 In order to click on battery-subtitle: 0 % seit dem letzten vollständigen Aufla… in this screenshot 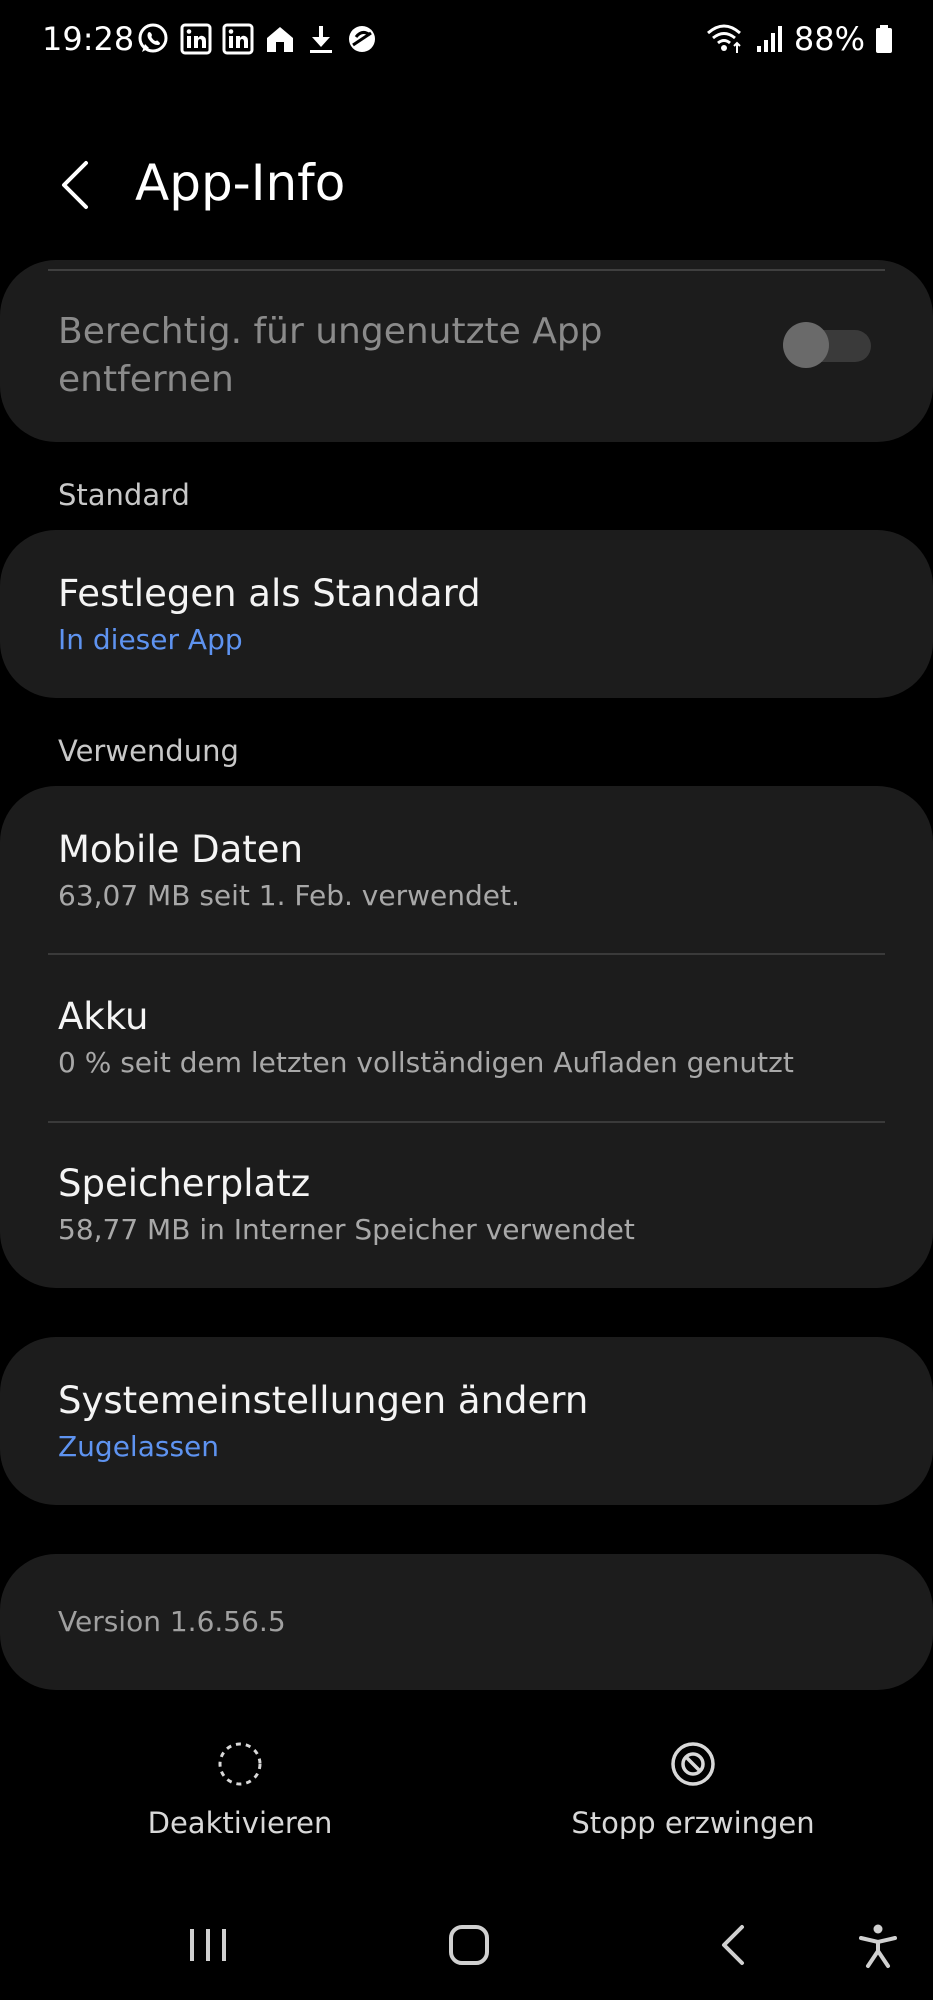, I will do `click(426, 1062)`.